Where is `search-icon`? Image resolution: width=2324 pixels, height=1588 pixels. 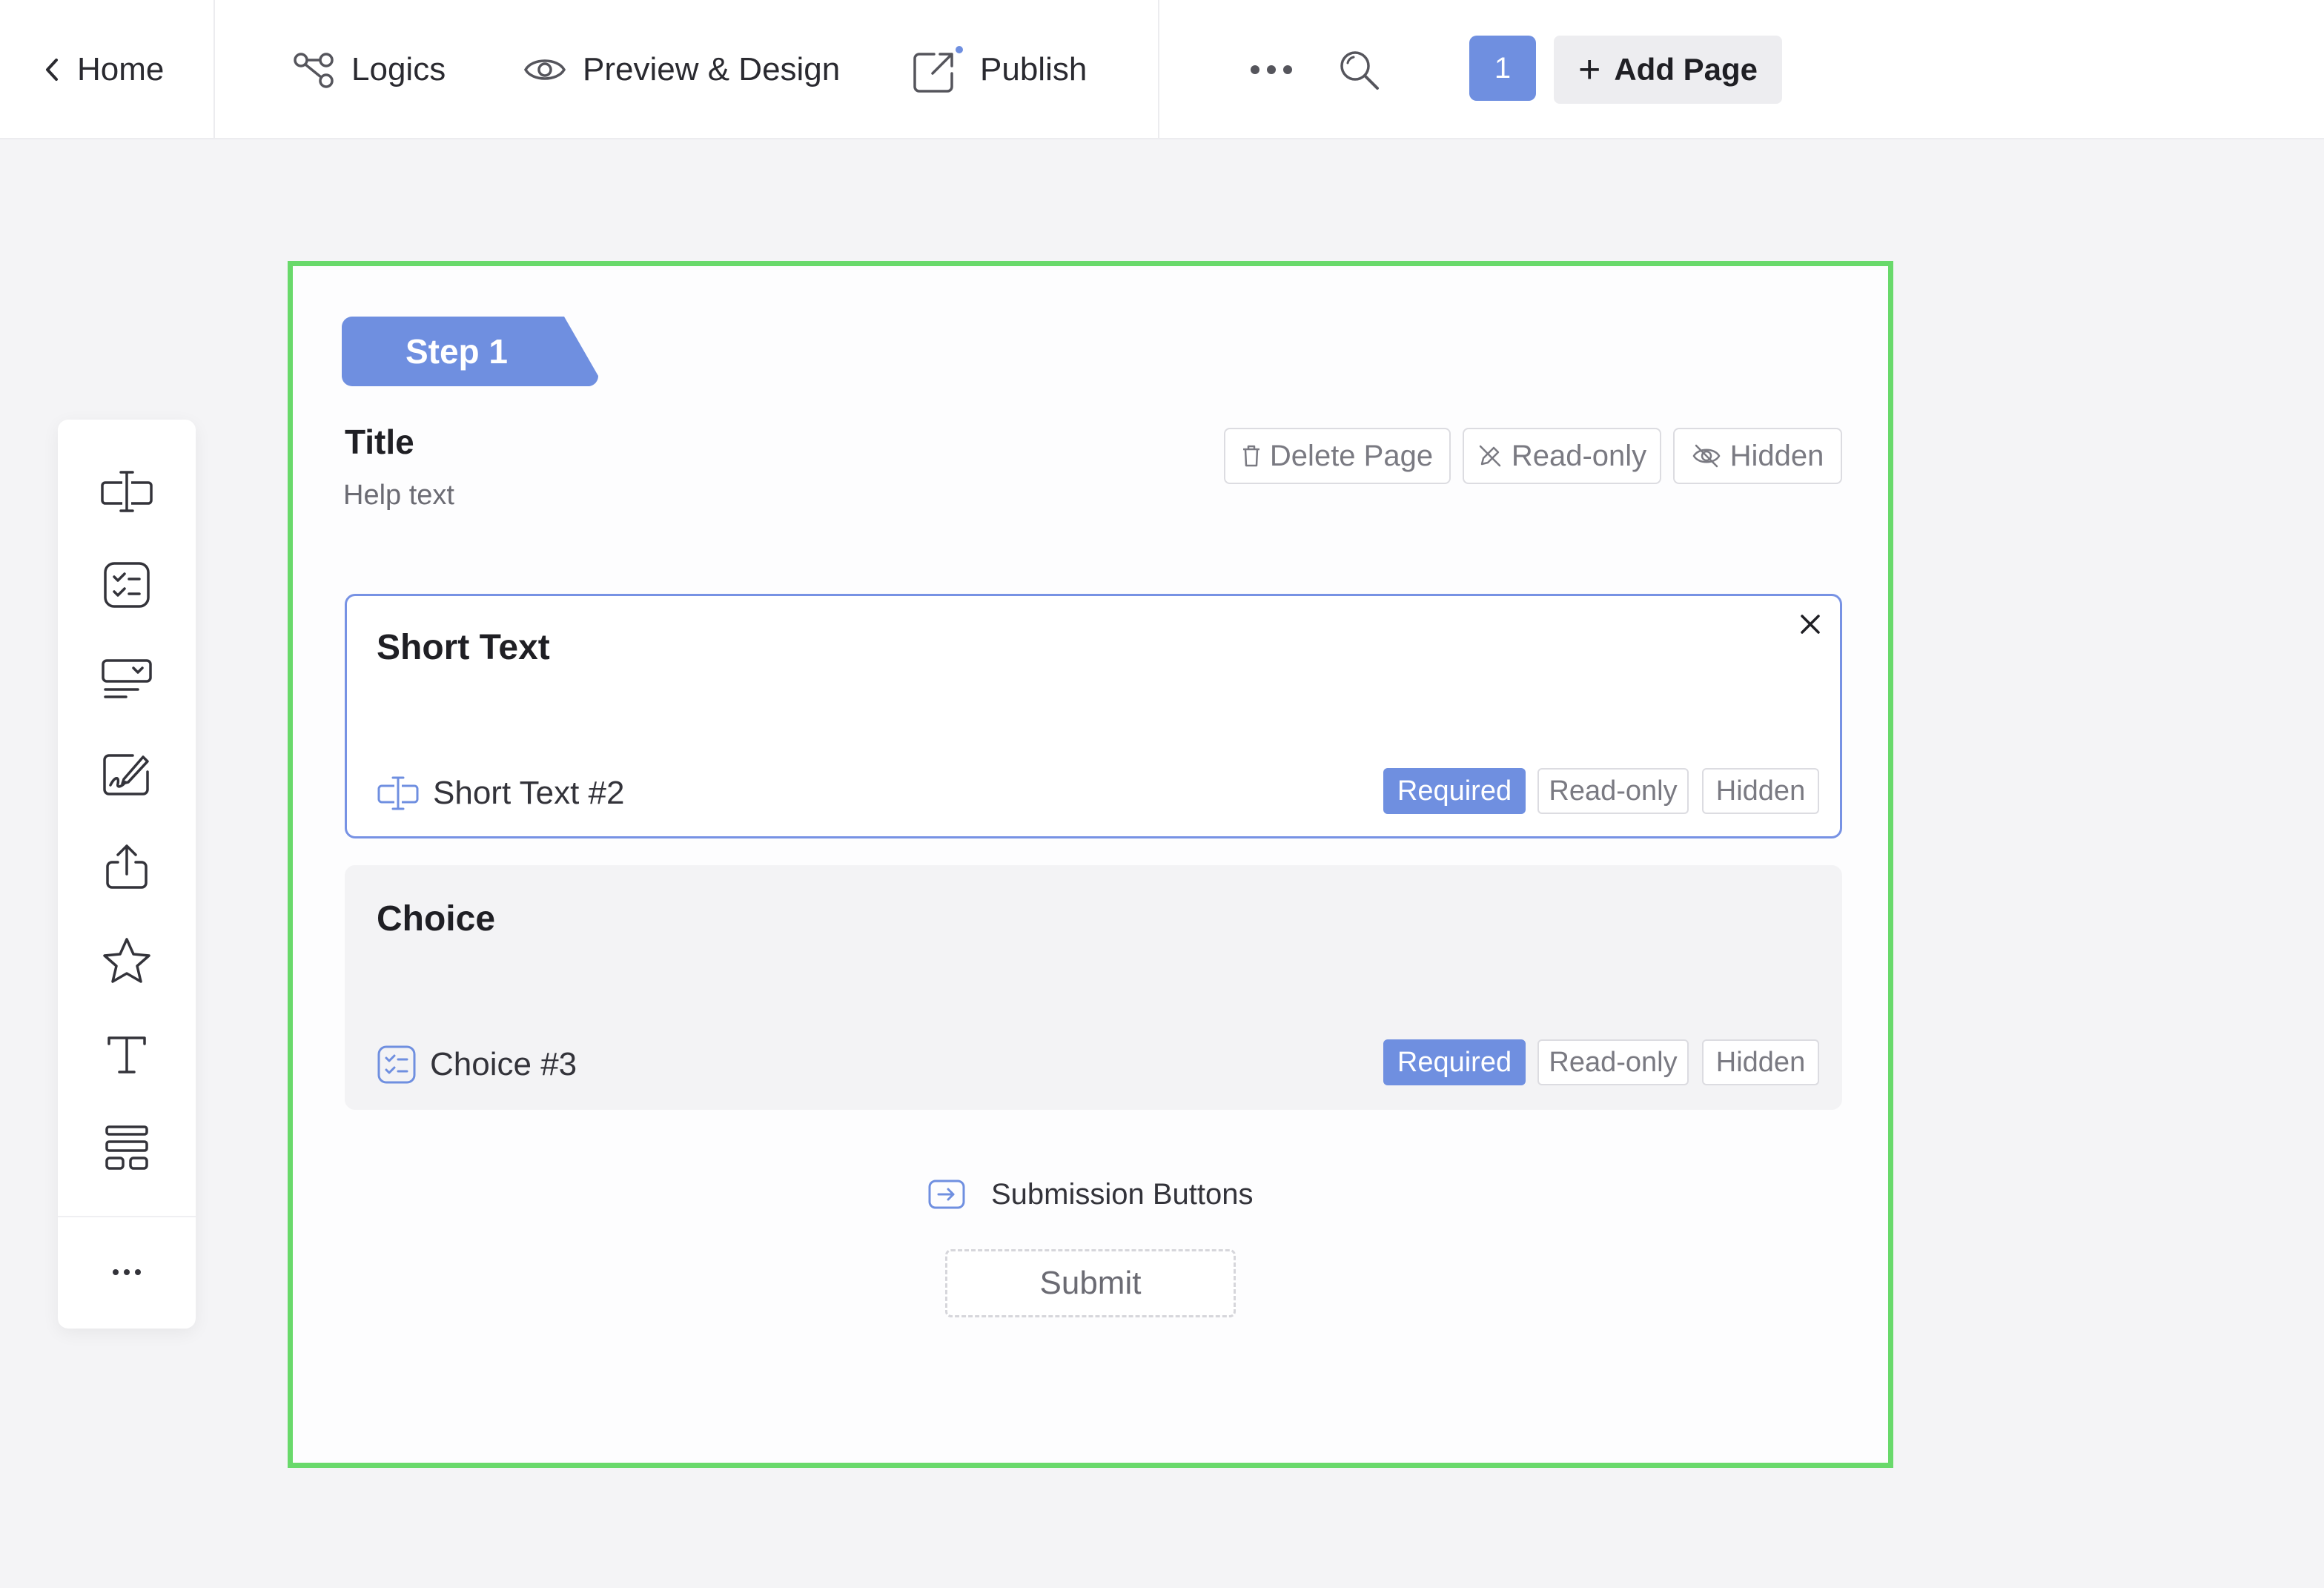 search-icon is located at coordinates (1359, 70).